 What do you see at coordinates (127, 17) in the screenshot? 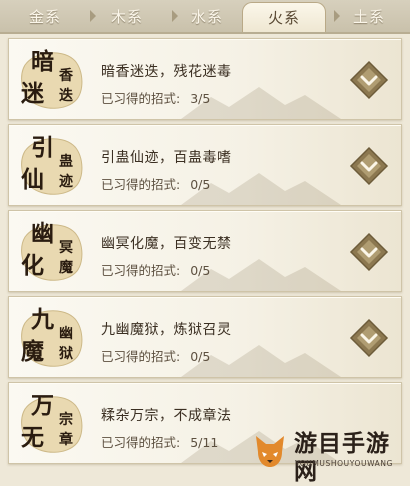
I see `tab-wood: 木系` at bounding box center [127, 17].